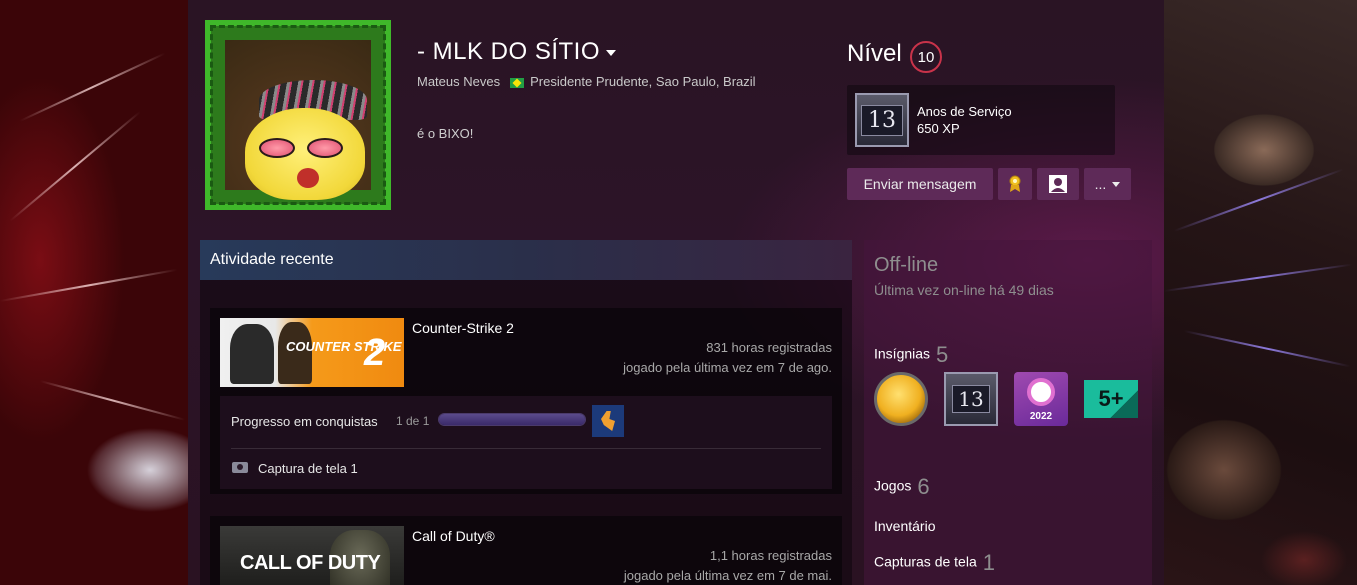  Describe the element at coordinates (459, 81) in the screenshot. I see `real-name: Mateus Neves` at that location.